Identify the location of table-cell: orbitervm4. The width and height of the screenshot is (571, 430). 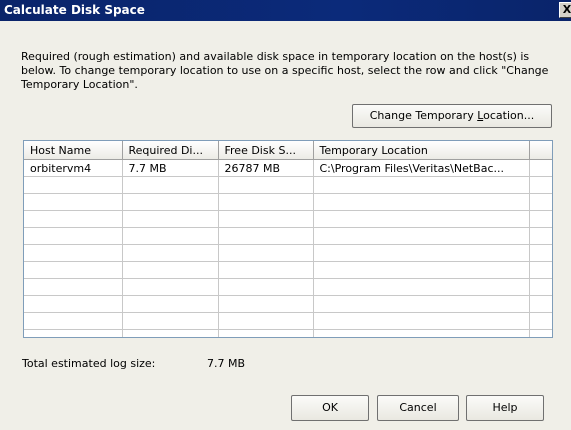
(73, 168).